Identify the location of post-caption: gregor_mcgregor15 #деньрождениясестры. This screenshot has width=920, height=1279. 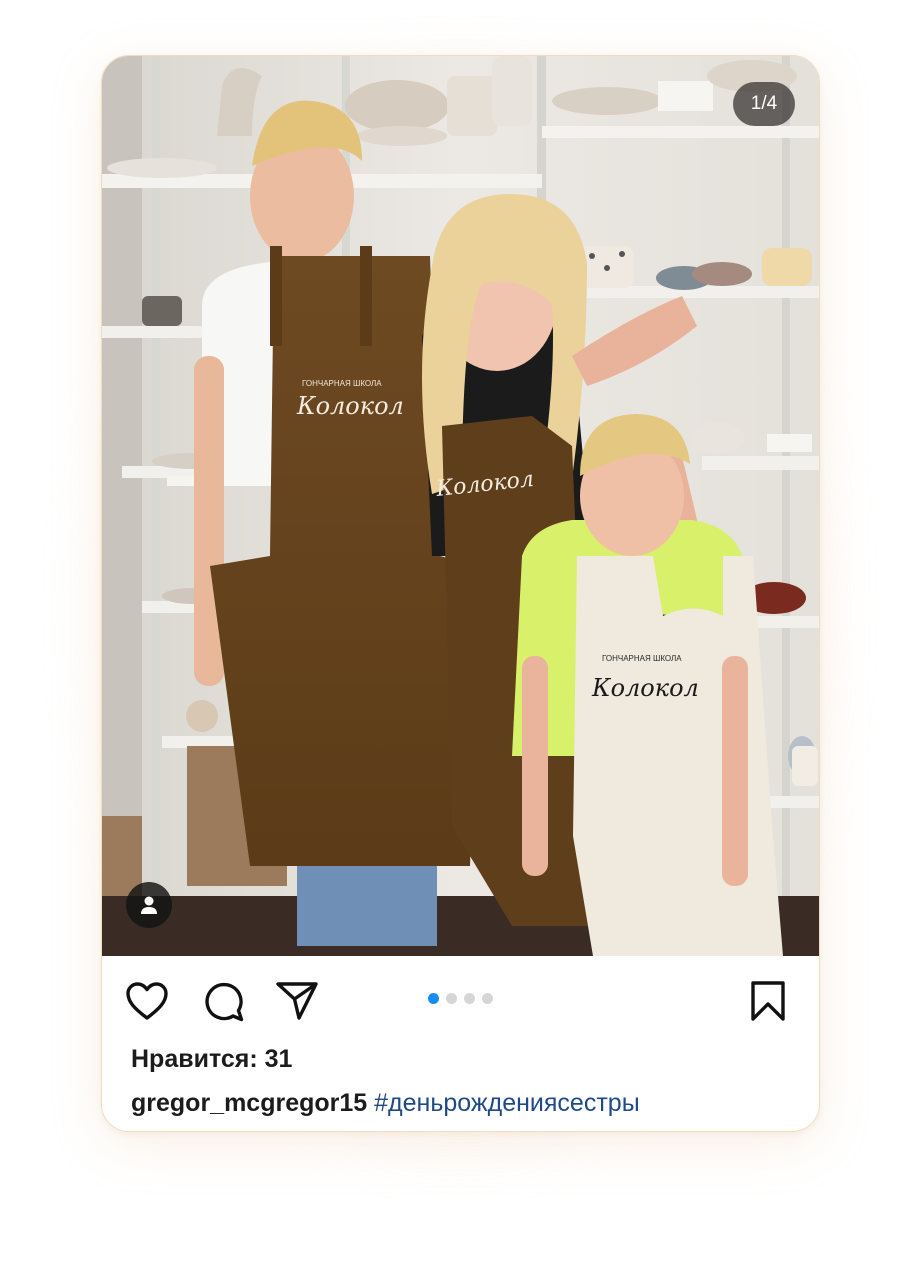
(385, 1103).